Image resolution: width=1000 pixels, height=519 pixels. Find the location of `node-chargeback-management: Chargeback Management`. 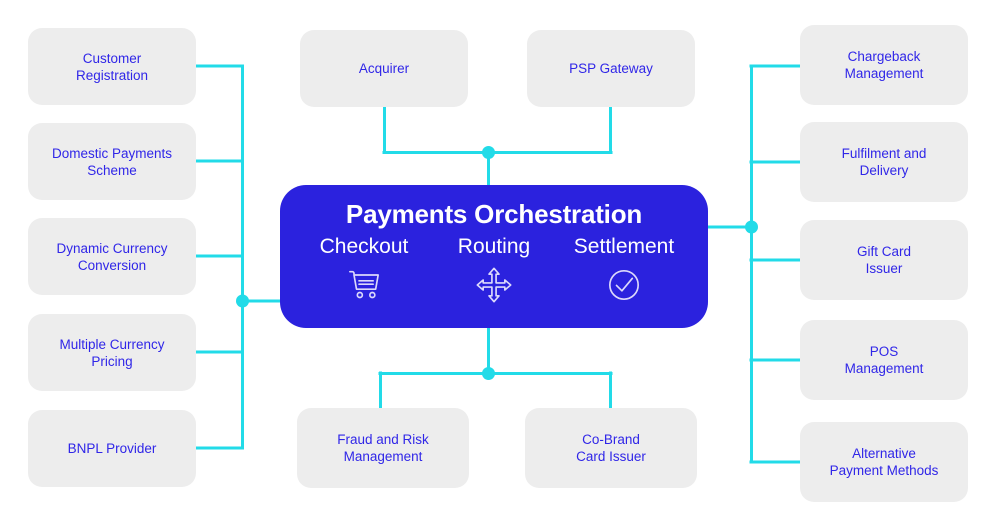

node-chargeback-management: Chargeback Management is located at coordinates (884, 65).